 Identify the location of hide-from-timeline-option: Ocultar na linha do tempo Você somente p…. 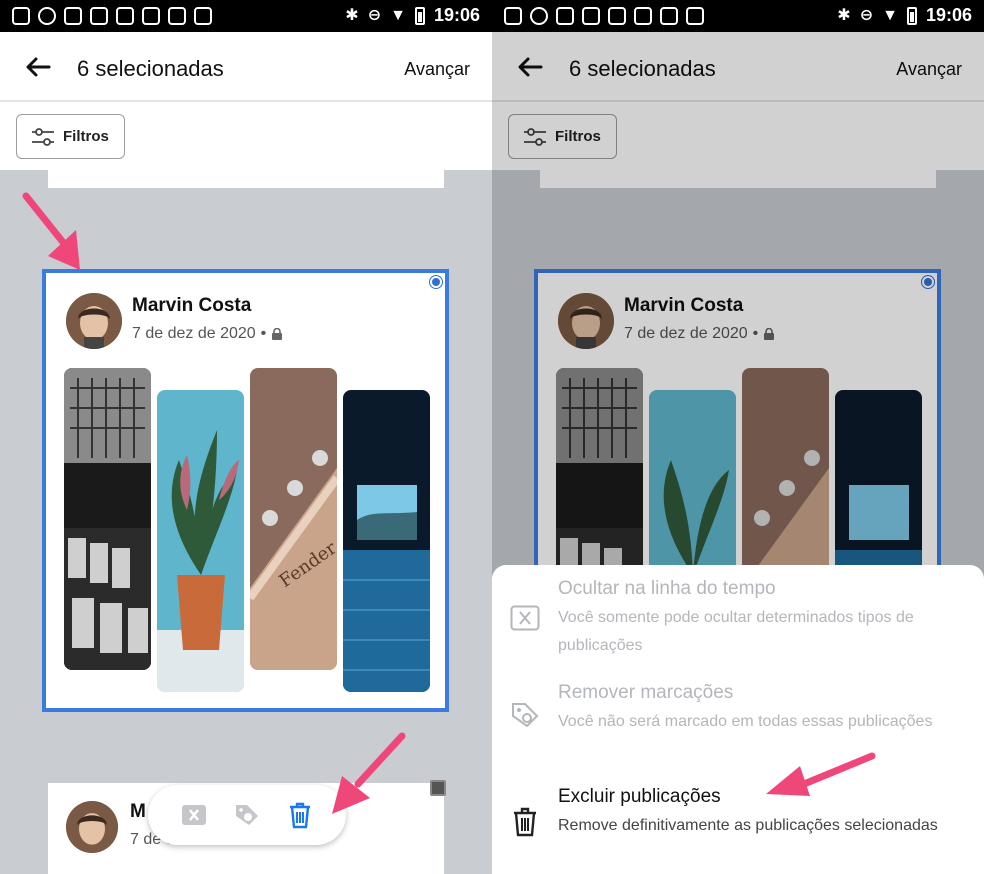
(738, 615).